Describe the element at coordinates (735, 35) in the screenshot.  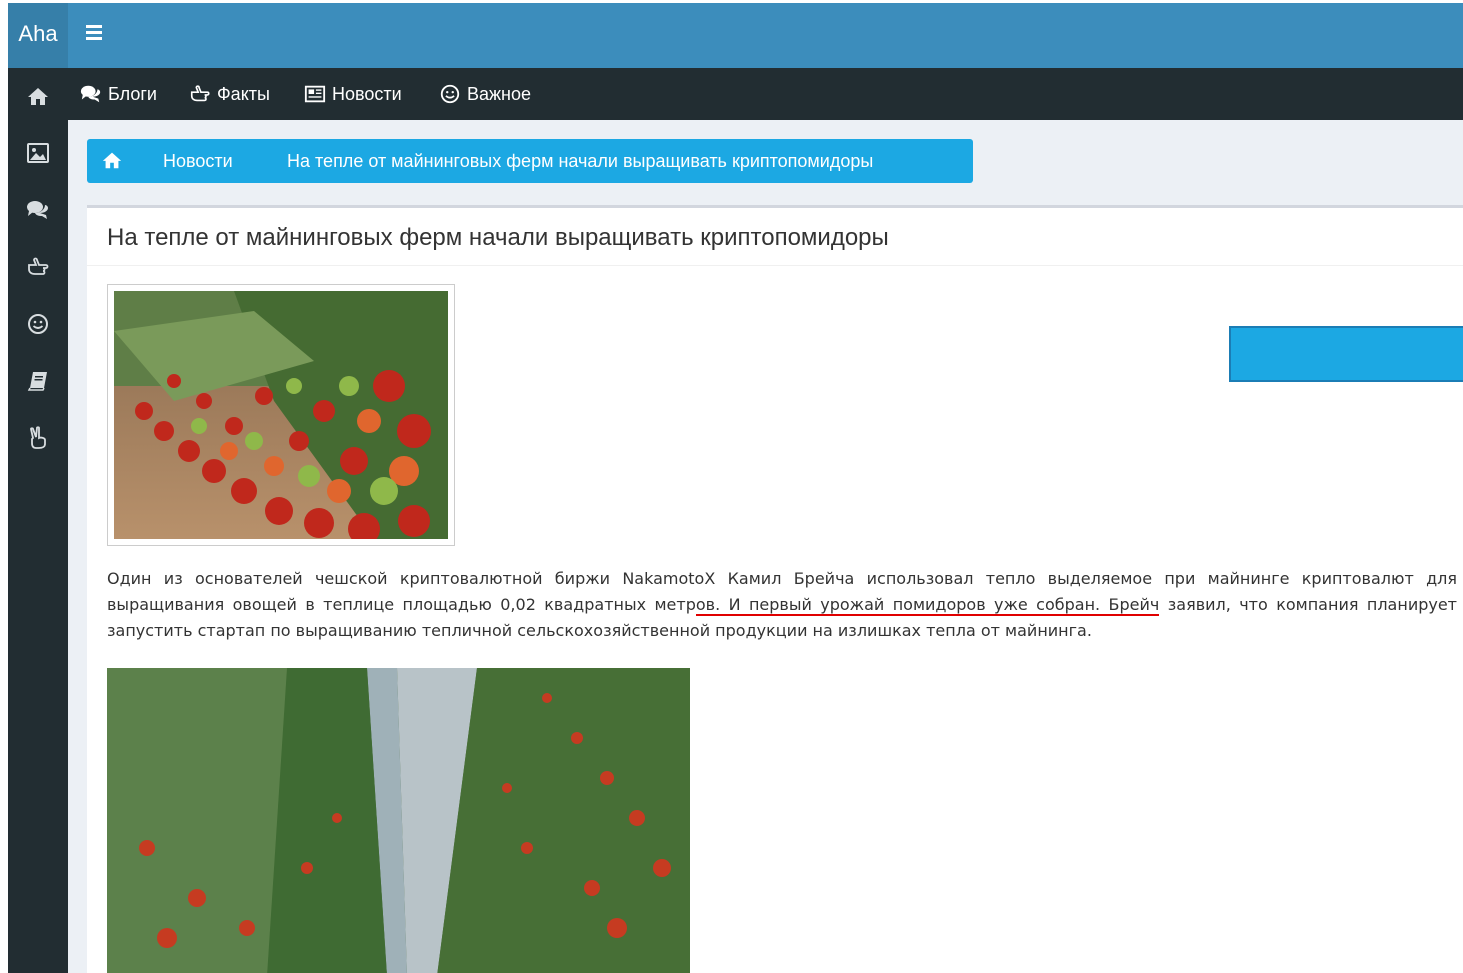
I see `top-header: Aha` at that location.